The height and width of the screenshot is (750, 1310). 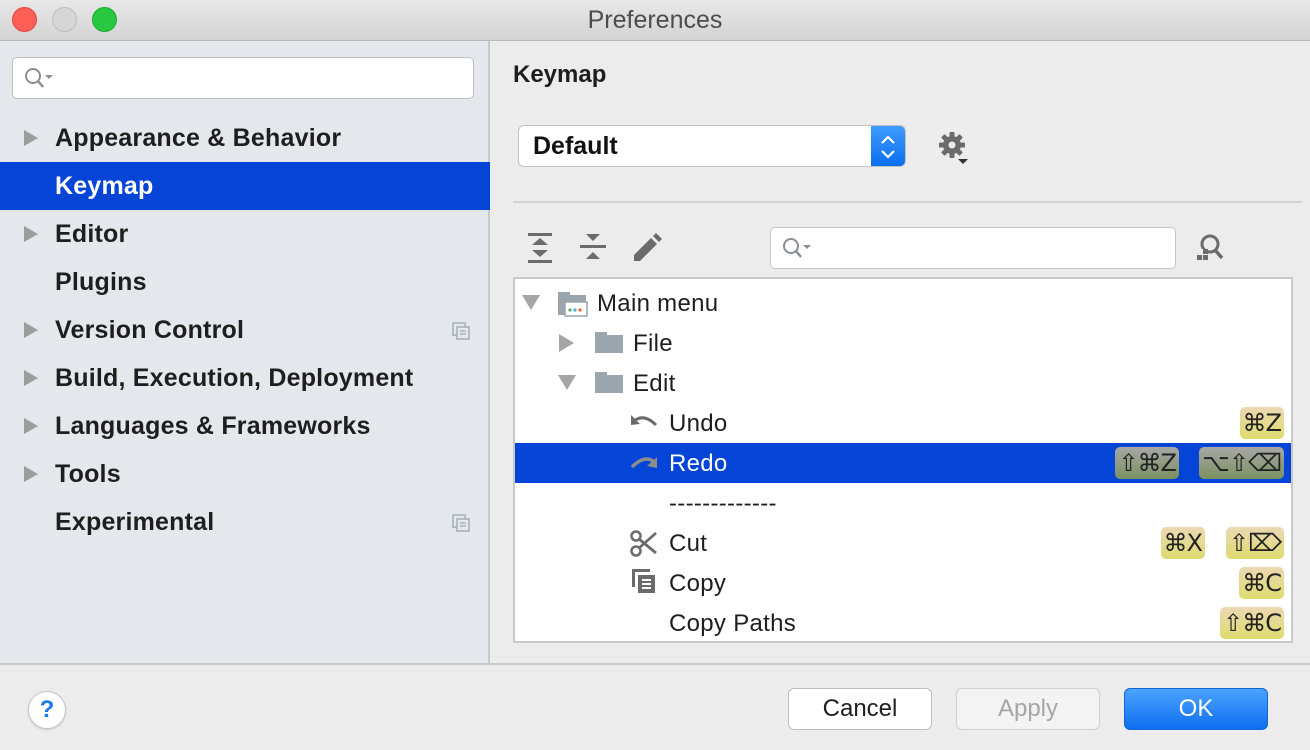 I want to click on ok-button: OK, so click(x=1196, y=709).